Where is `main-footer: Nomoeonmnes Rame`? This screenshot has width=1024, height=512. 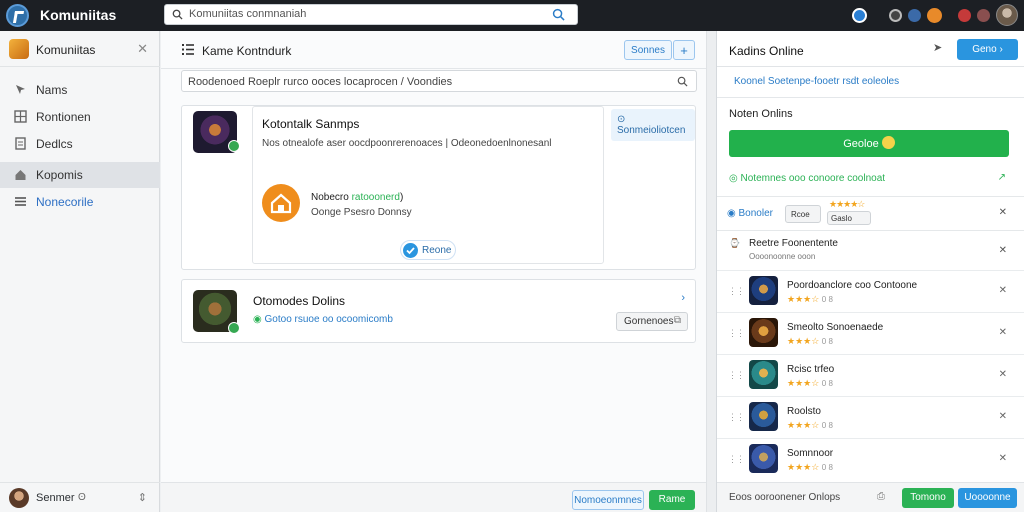
main-footer: Nomoeonmnes Rame is located at coordinates (433, 497).